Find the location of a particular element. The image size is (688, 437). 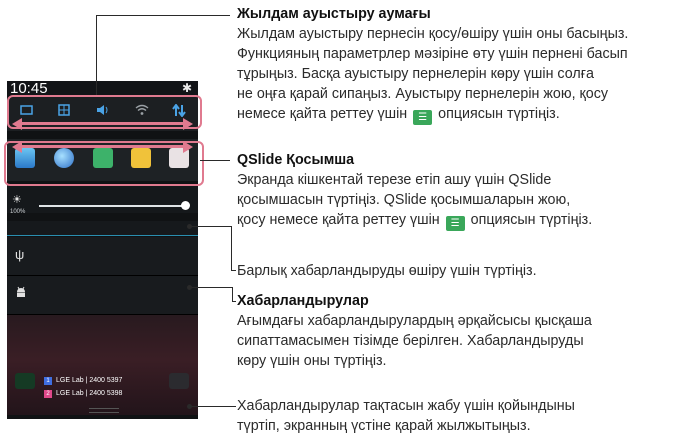

brightness-slider-knob is located at coordinates (185, 205).